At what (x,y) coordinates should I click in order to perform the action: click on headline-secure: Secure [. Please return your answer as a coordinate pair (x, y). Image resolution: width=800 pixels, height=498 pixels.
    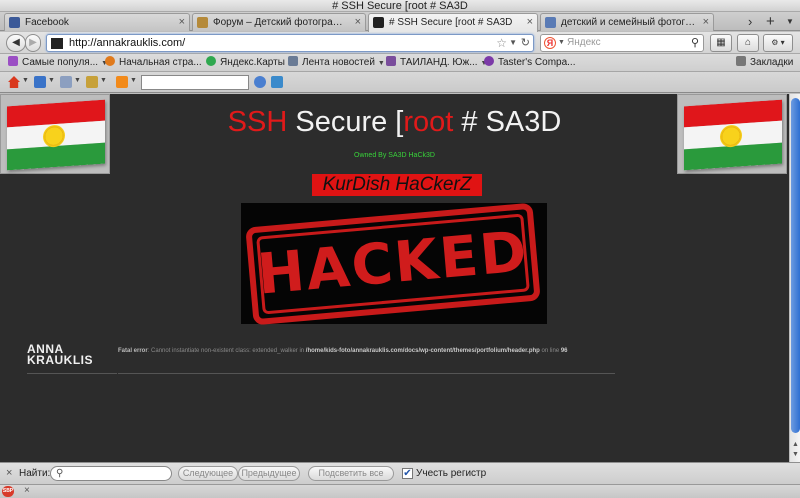
    Looking at the image, I should click on (345, 122).